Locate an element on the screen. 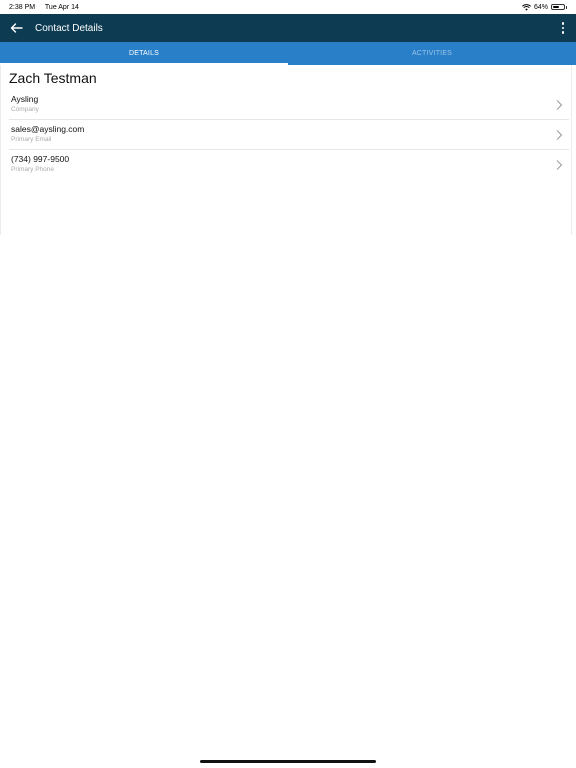 Image resolution: width=576 pixels, height=768 pixels. status-right: 64% is located at coordinates (544, 7).